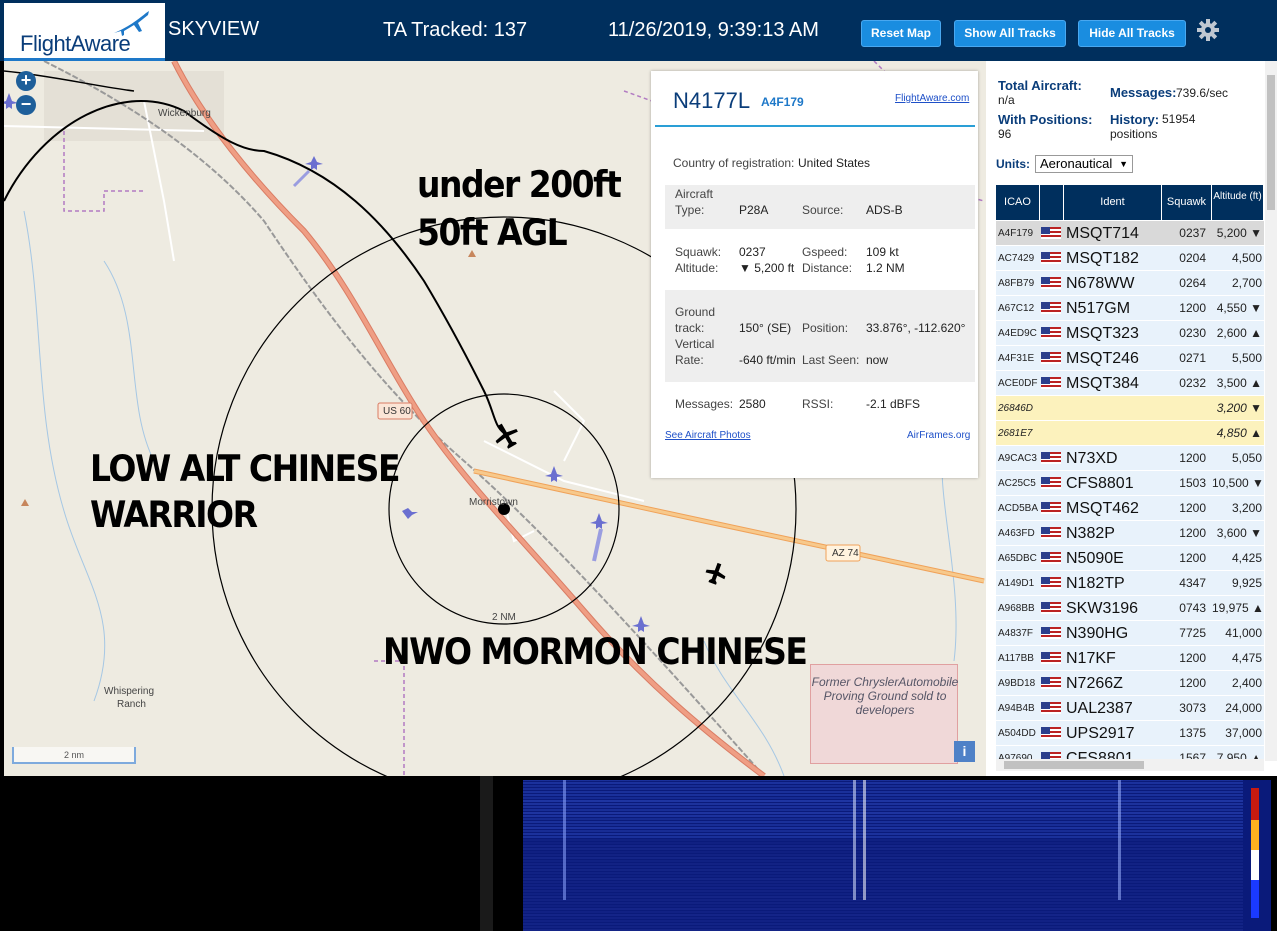 This screenshot has height=931, width=1277. I want to click on table-row: 2681E7 4,850 ▲, so click(1130, 433).